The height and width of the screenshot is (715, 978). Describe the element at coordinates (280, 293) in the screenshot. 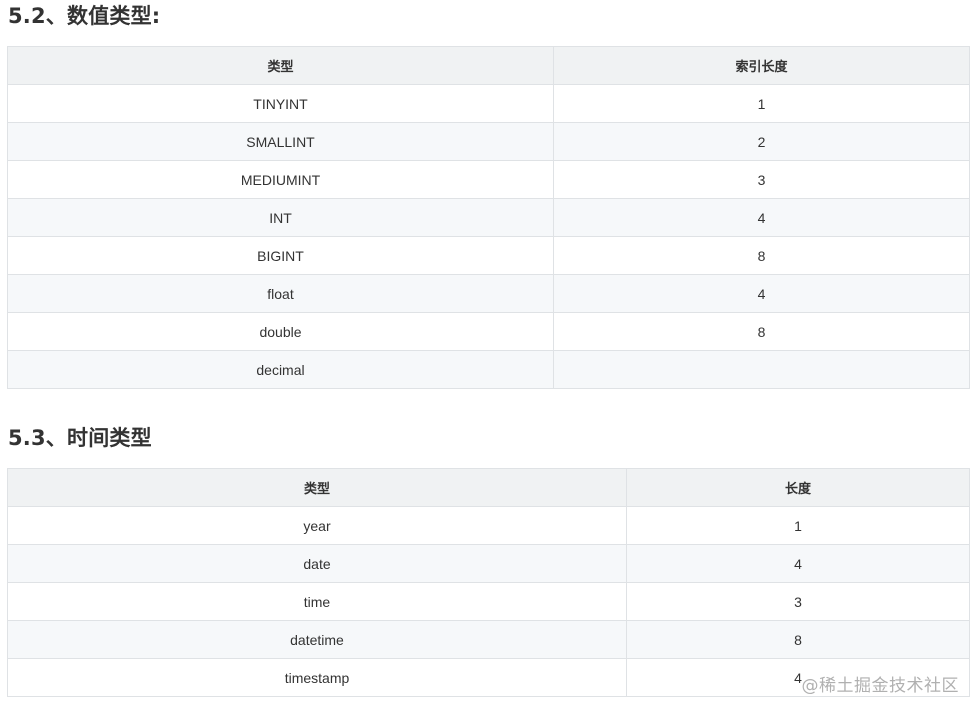

I see `type-cell: float` at that location.